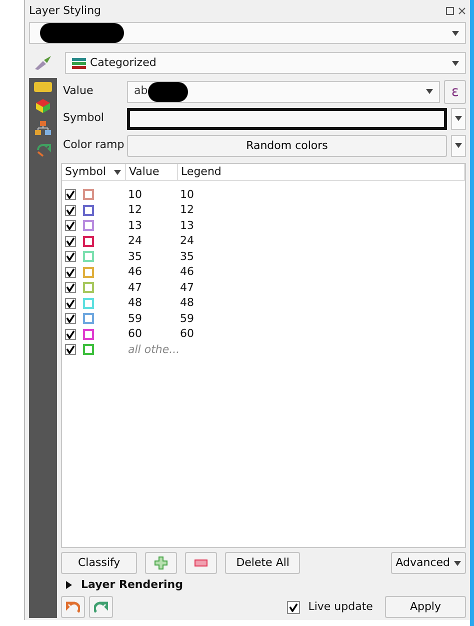 Image resolution: width=474 pixels, height=626 pixels. What do you see at coordinates (65, 10) in the screenshot?
I see `panel-title: Layer Styling` at bounding box center [65, 10].